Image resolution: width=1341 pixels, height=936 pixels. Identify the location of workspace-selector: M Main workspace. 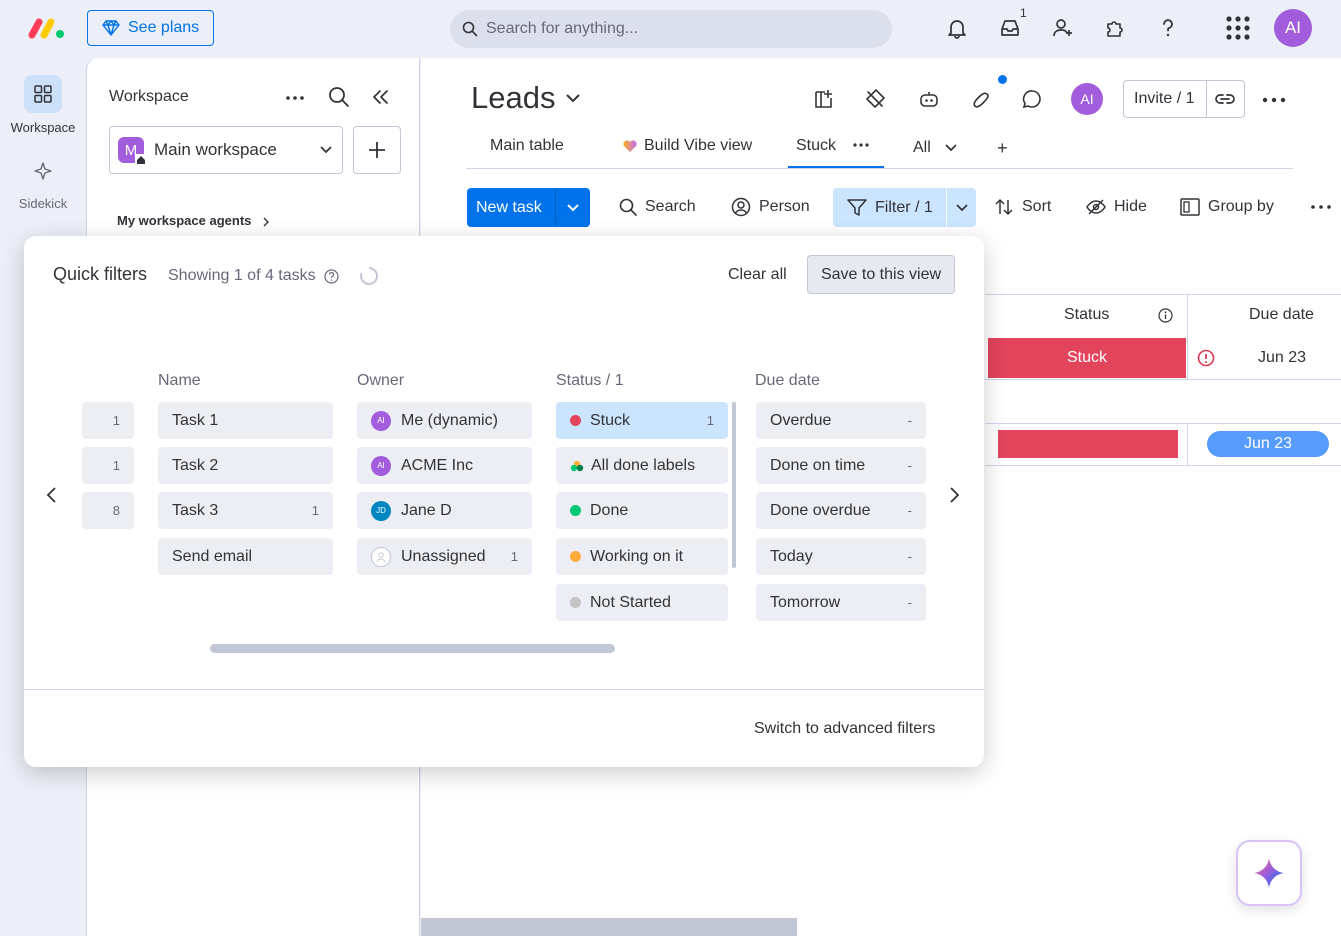
(226, 150).